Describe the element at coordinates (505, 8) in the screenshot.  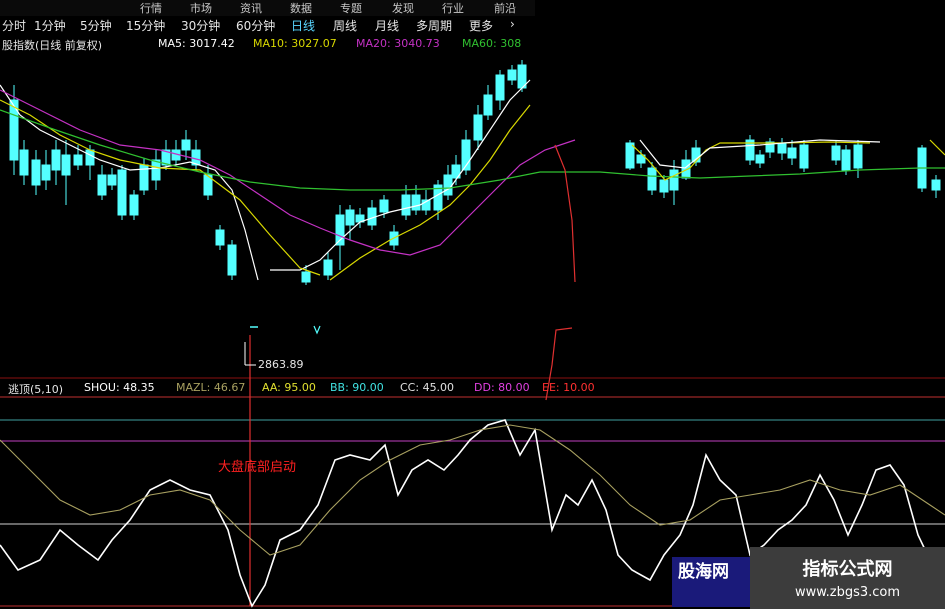
I see `menu-qianyan: 前沿` at that location.